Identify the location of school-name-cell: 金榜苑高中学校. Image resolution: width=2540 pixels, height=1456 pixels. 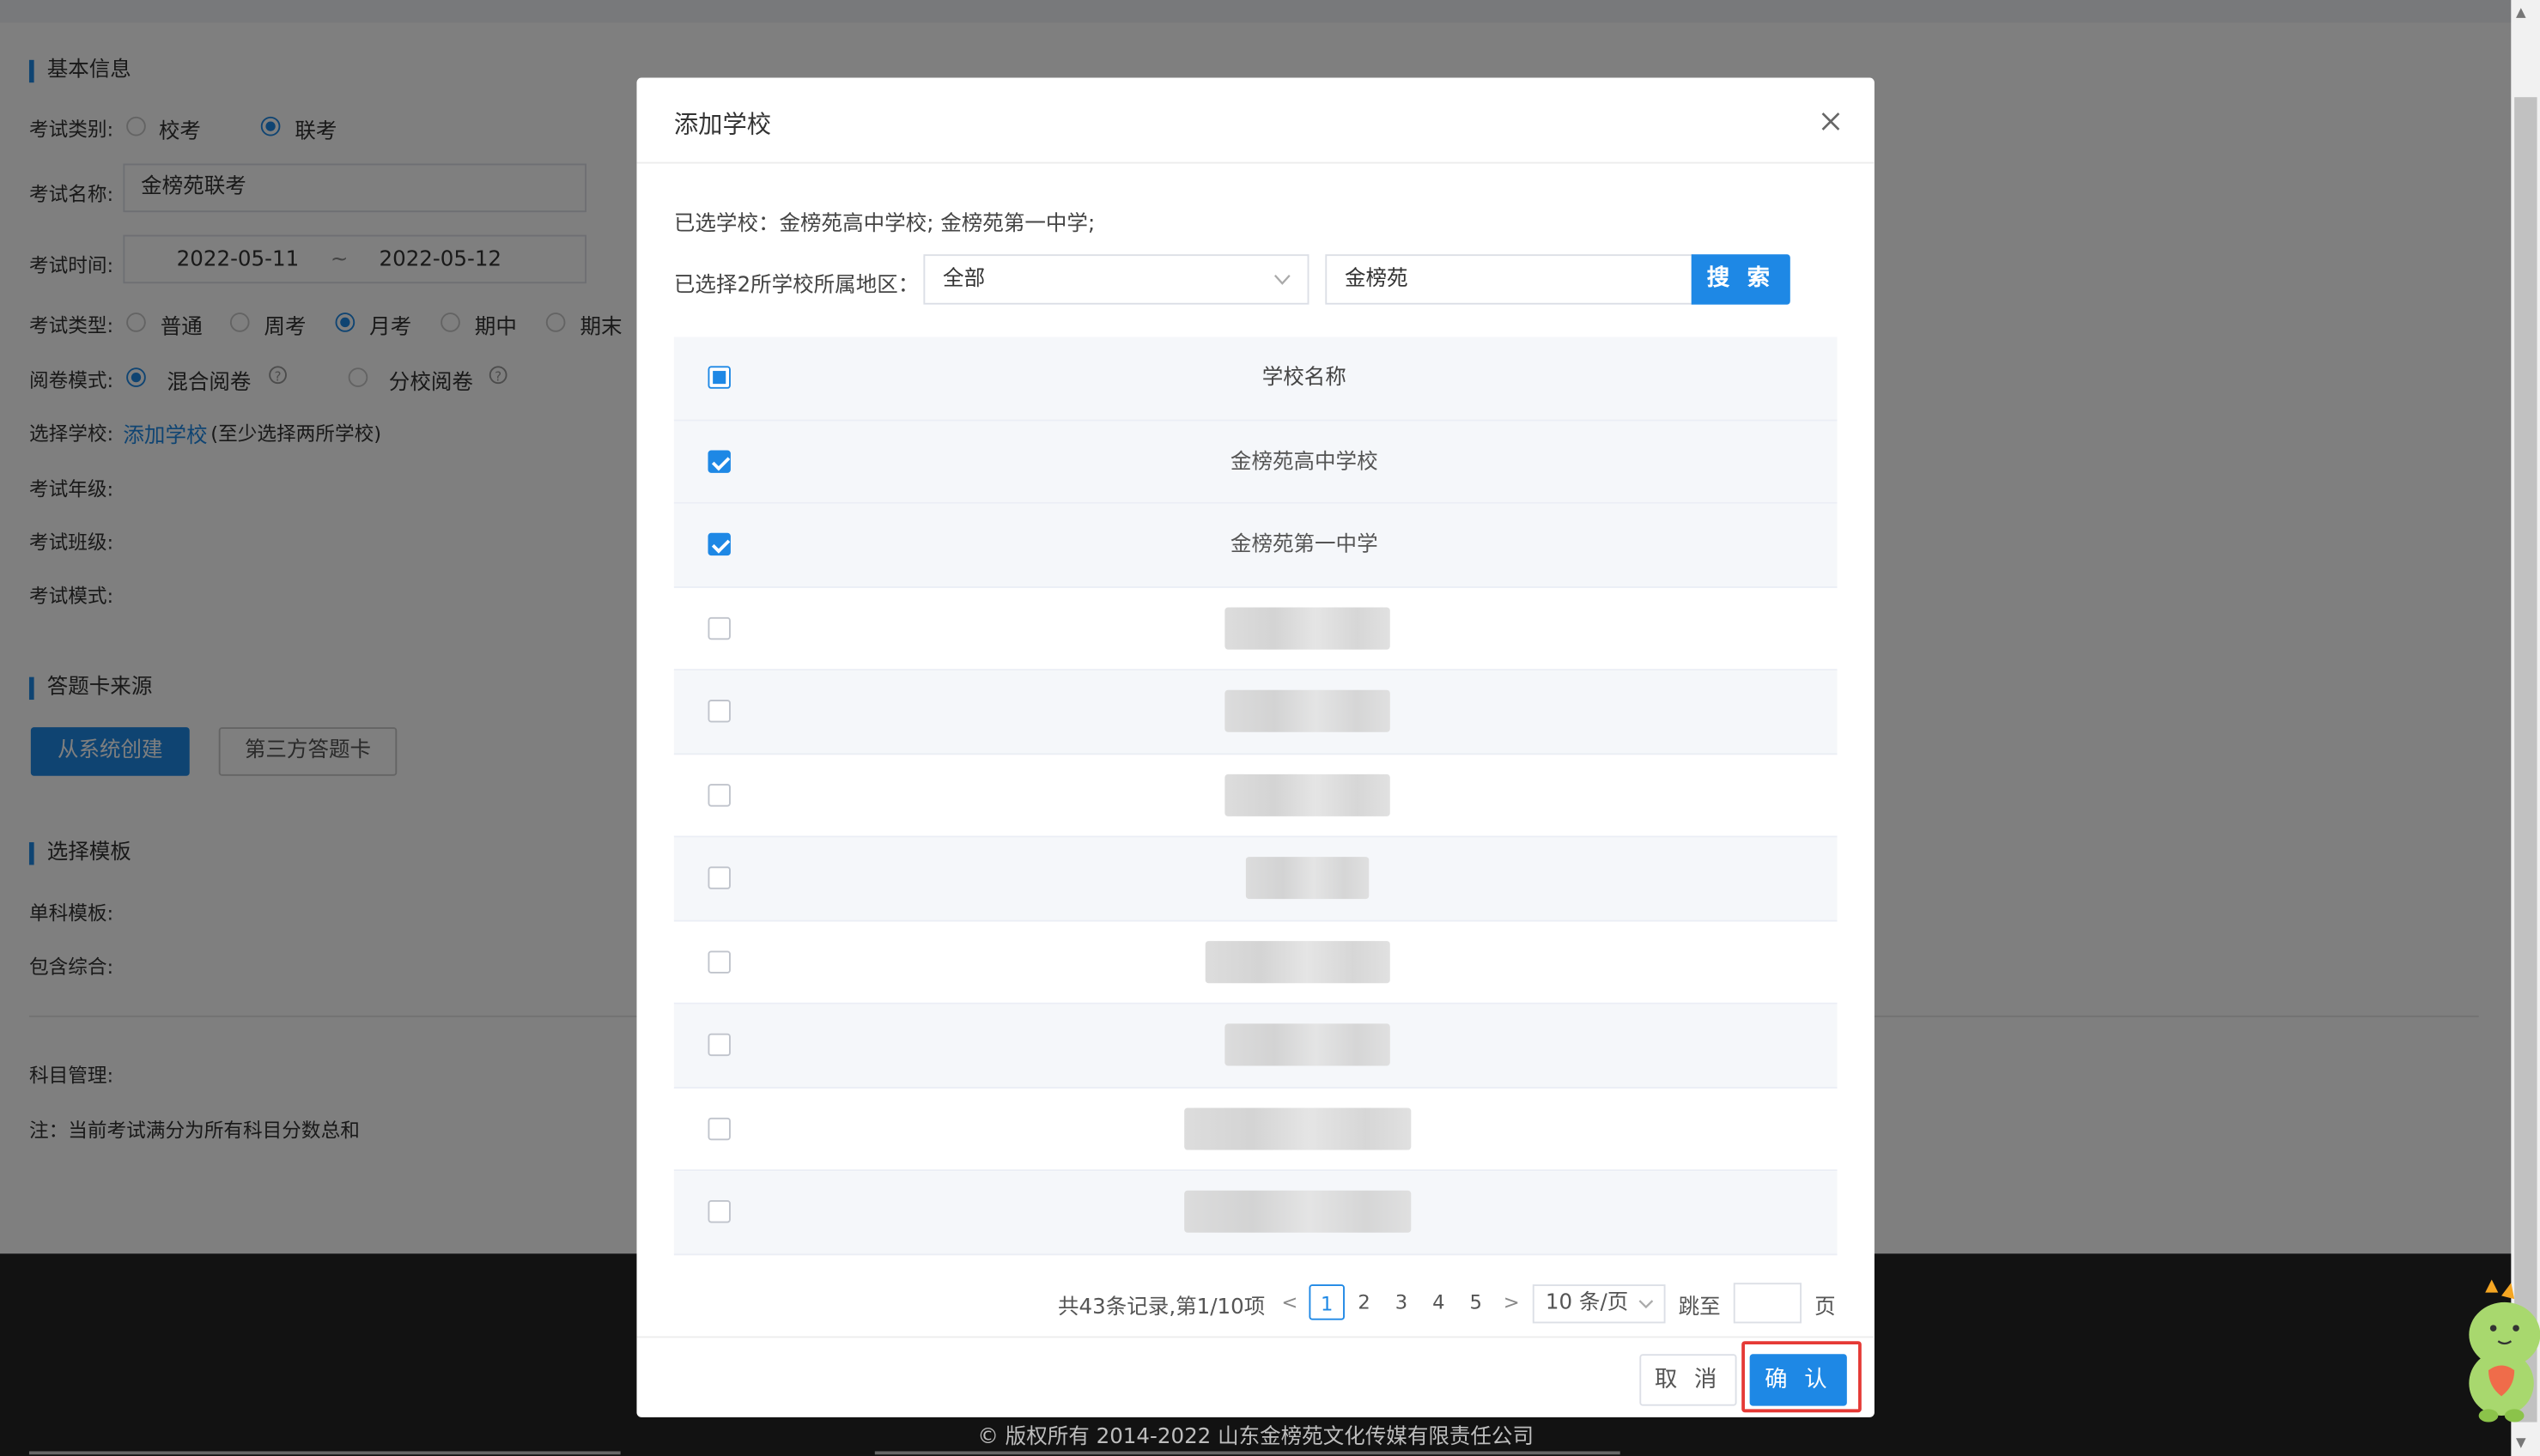
(1304, 461).